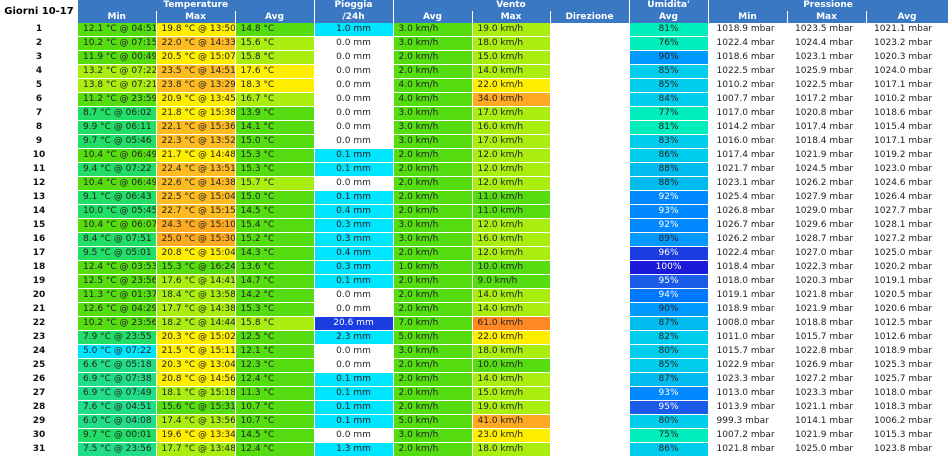 The height and width of the screenshot is (469, 948). What do you see at coordinates (275, 365) in the screenshot?
I see `temp-avg-cell: 12.3 °C` at bounding box center [275, 365].